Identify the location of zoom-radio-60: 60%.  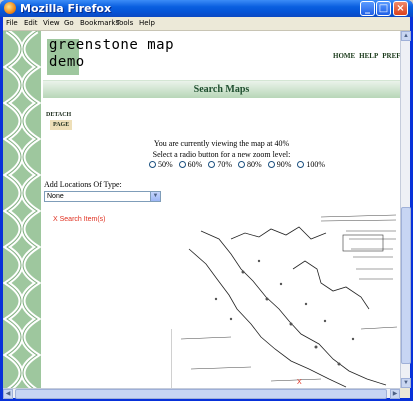
(190, 164).